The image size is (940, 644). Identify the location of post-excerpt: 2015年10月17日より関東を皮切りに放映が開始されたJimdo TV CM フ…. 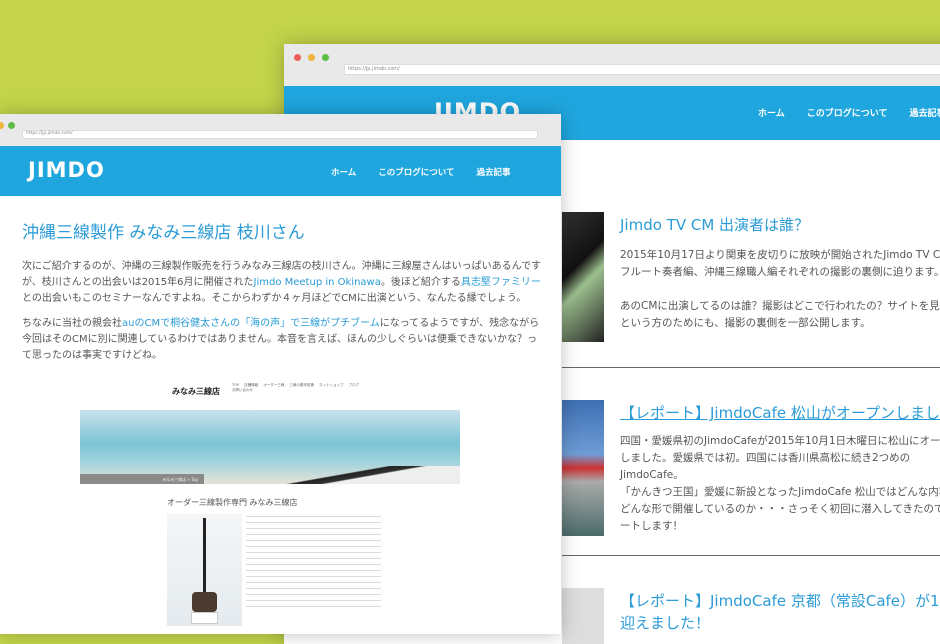
(780, 289).